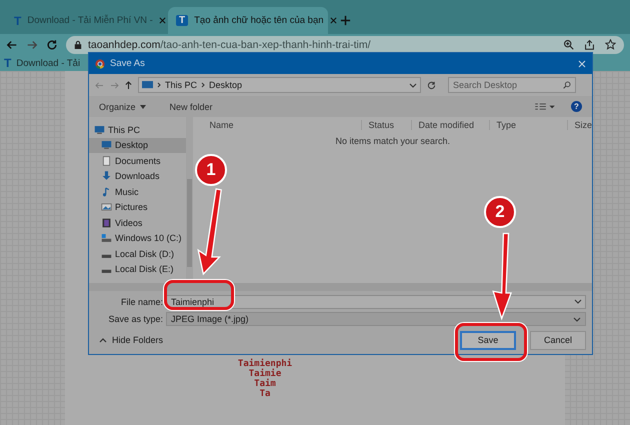 This screenshot has width=630, height=425. Describe the element at coordinates (137, 192) in the screenshot. I see `sidebar-item: Music` at that location.